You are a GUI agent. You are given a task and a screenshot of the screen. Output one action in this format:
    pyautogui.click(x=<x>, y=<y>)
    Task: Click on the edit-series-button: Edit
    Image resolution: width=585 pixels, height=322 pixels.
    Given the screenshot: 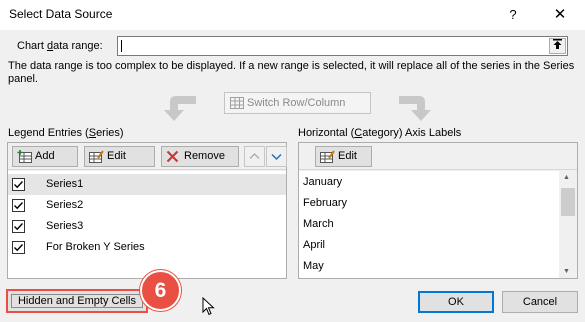 What is the action you would take?
    pyautogui.click(x=119, y=156)
    